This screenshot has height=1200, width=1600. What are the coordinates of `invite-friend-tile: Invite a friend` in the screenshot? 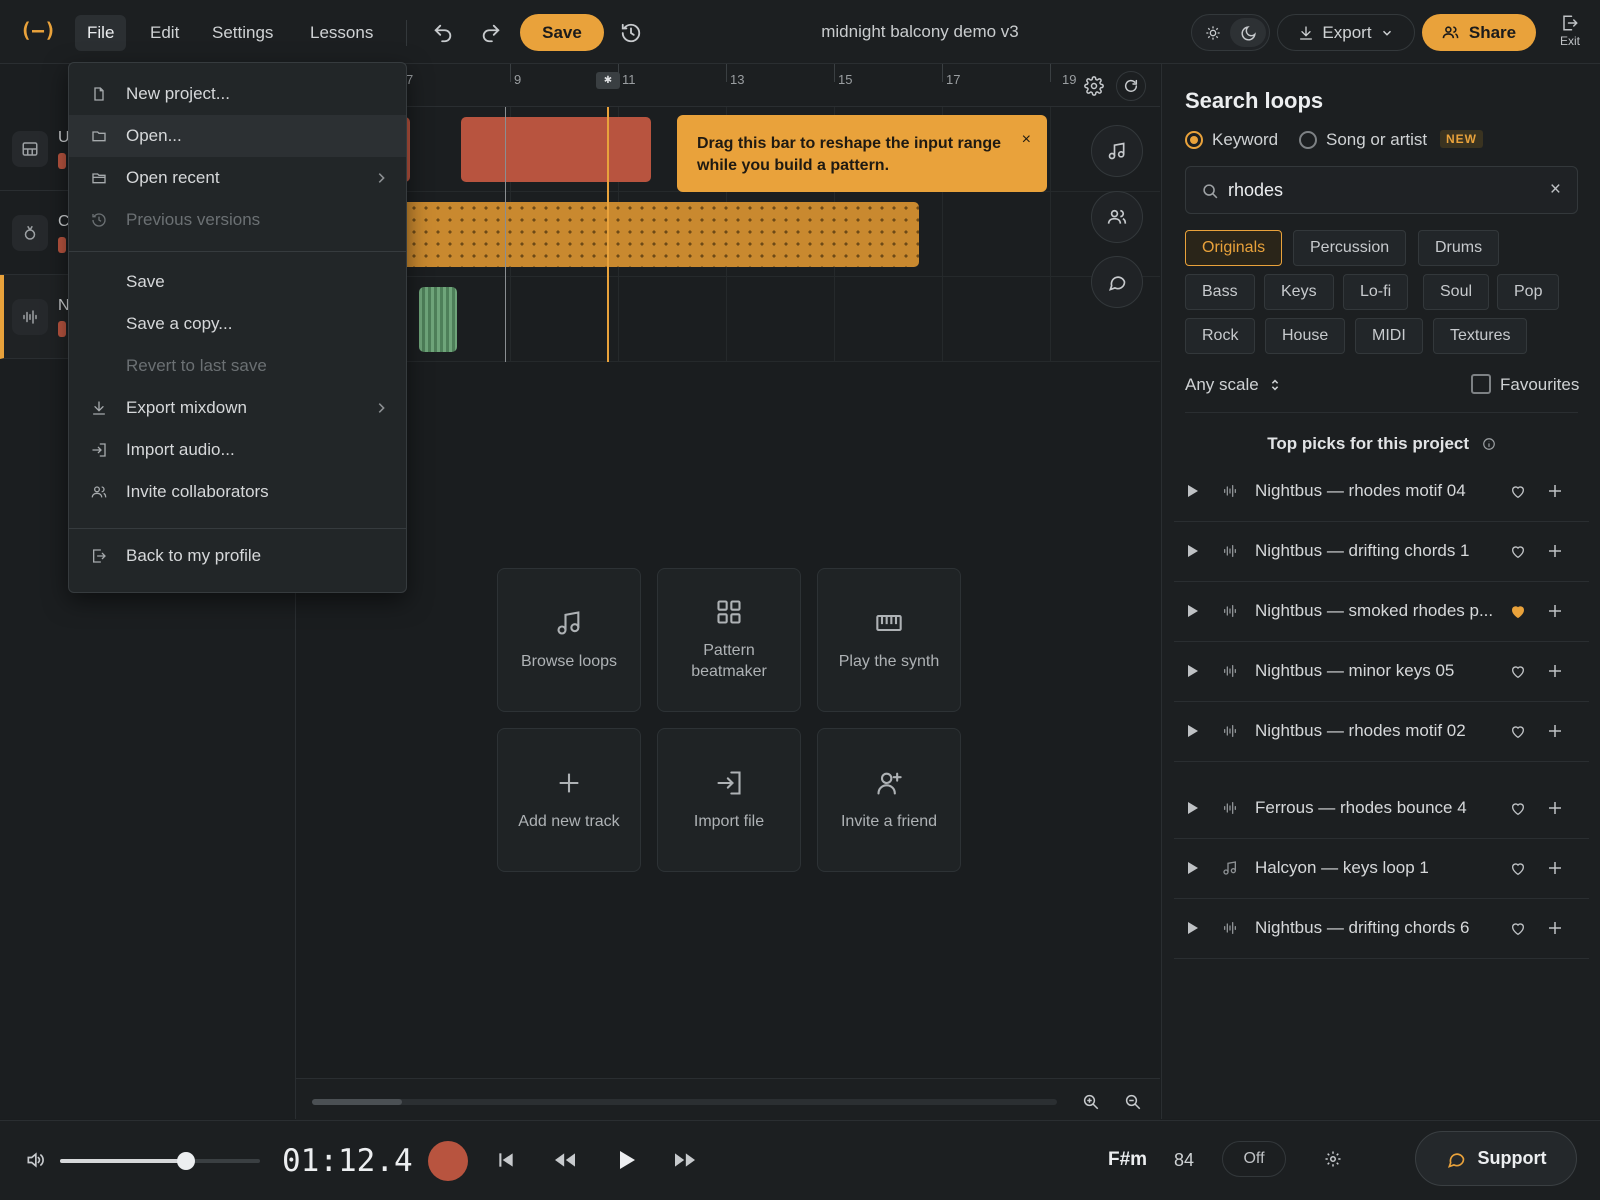 It's located at (889, 800).